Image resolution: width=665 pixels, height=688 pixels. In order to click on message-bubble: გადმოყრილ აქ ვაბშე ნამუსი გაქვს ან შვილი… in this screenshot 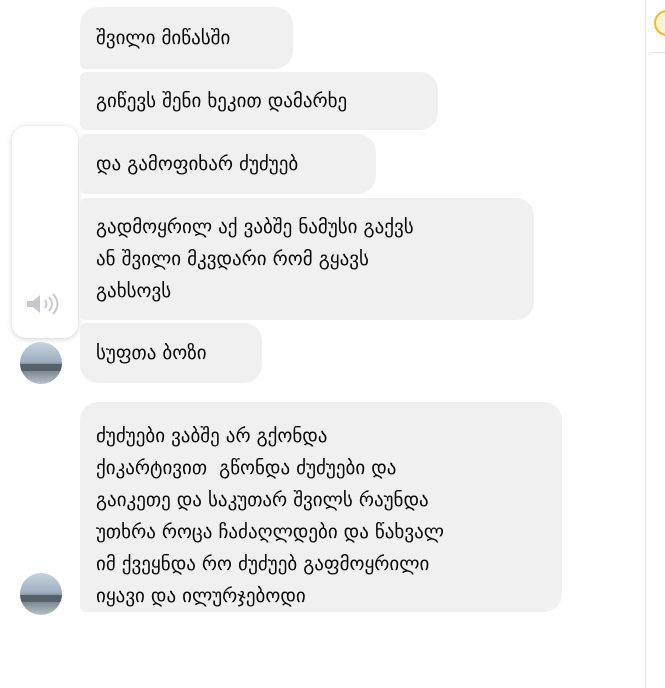, I will do `click(307, 259)`.